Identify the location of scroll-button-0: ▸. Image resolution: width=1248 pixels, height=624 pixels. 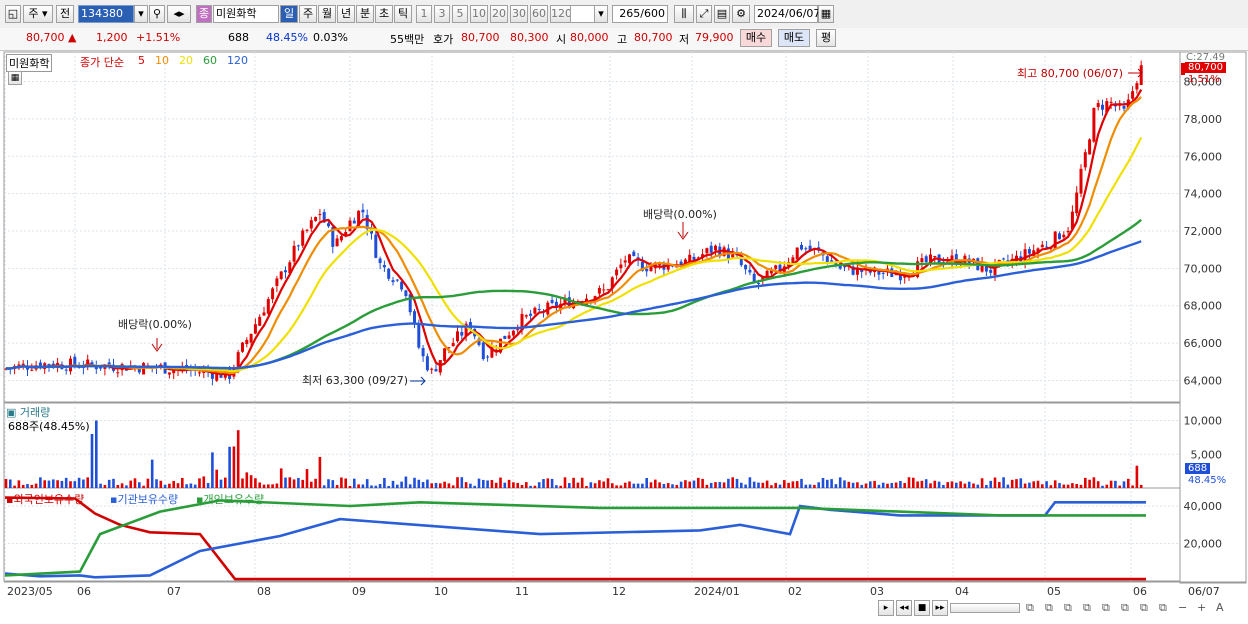
(886, 608).